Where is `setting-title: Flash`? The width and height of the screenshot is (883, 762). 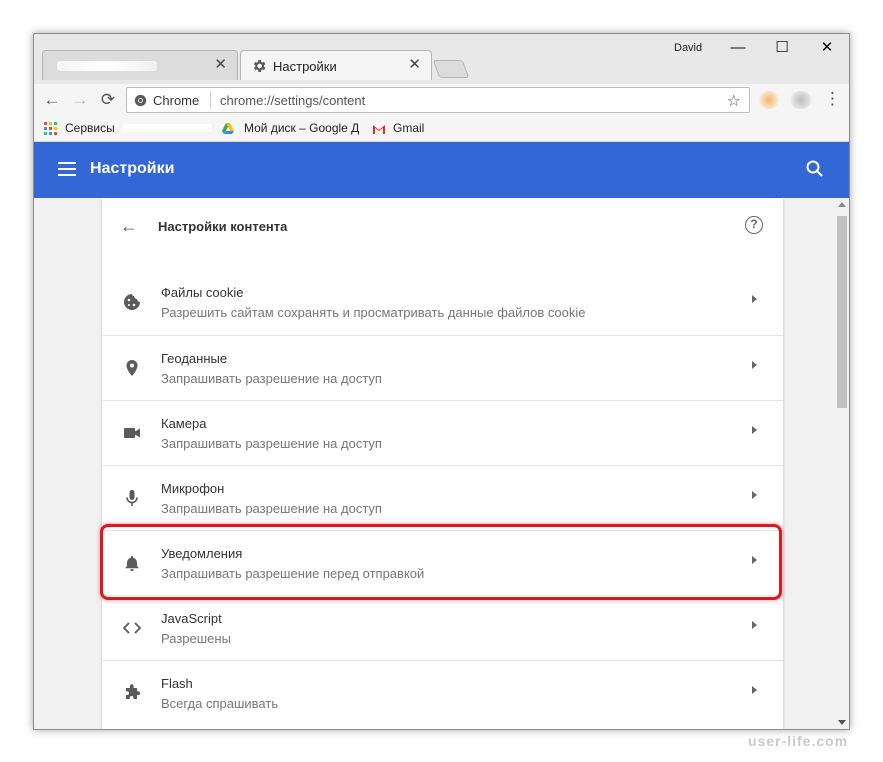 setting-title: Flash is located at coordinates (177, 683).